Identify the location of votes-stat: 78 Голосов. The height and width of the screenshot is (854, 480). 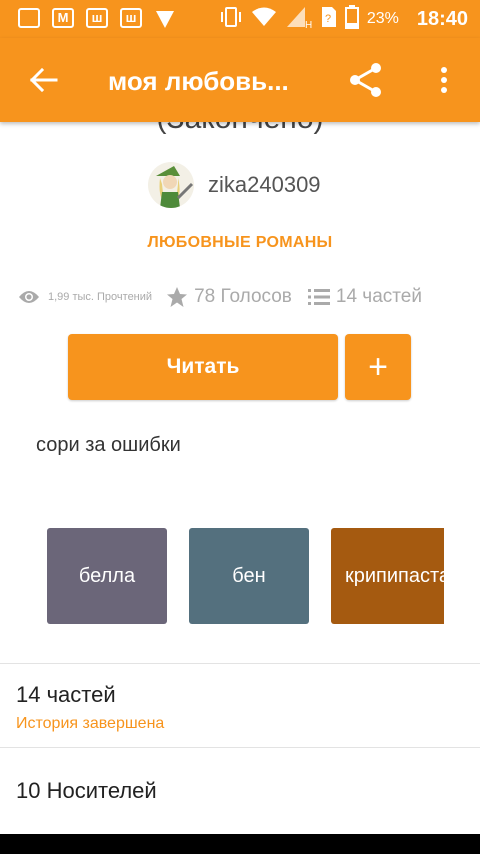
(229, 297).